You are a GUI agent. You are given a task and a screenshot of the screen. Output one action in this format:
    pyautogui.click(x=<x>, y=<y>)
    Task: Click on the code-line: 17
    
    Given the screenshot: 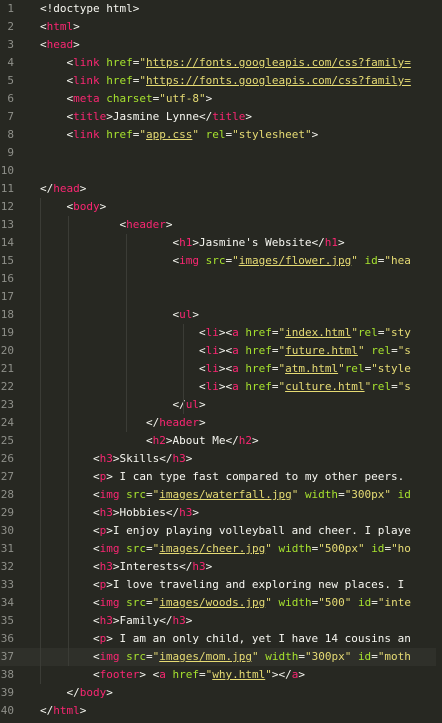 What is the action you would take?
    pyautogui.click(x=221, y=297)
    